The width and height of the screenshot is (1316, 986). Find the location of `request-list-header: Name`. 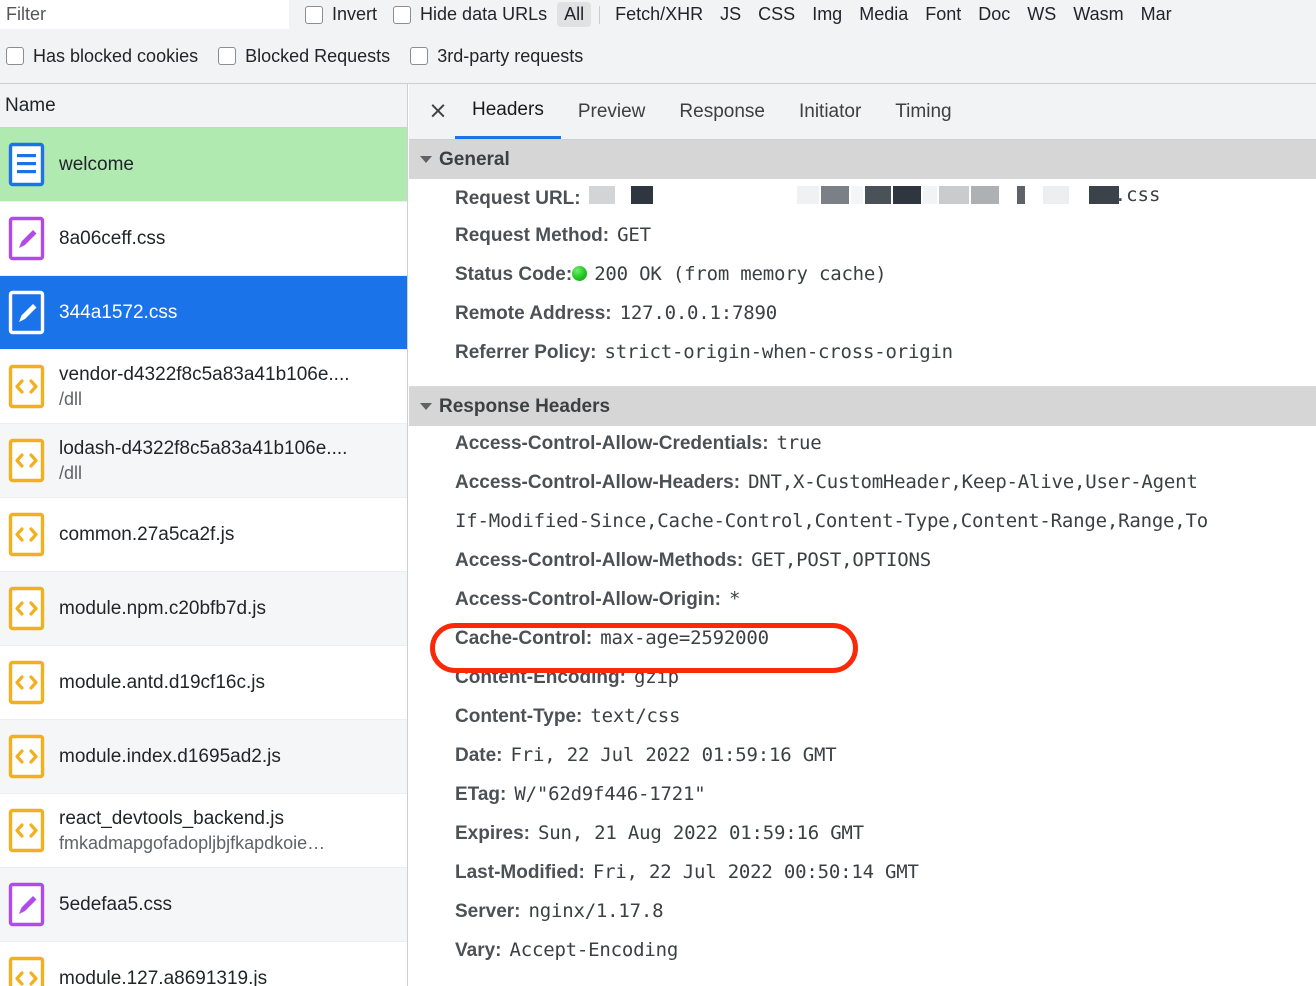

request-list-header: Name is located at coordinates (203, 106).